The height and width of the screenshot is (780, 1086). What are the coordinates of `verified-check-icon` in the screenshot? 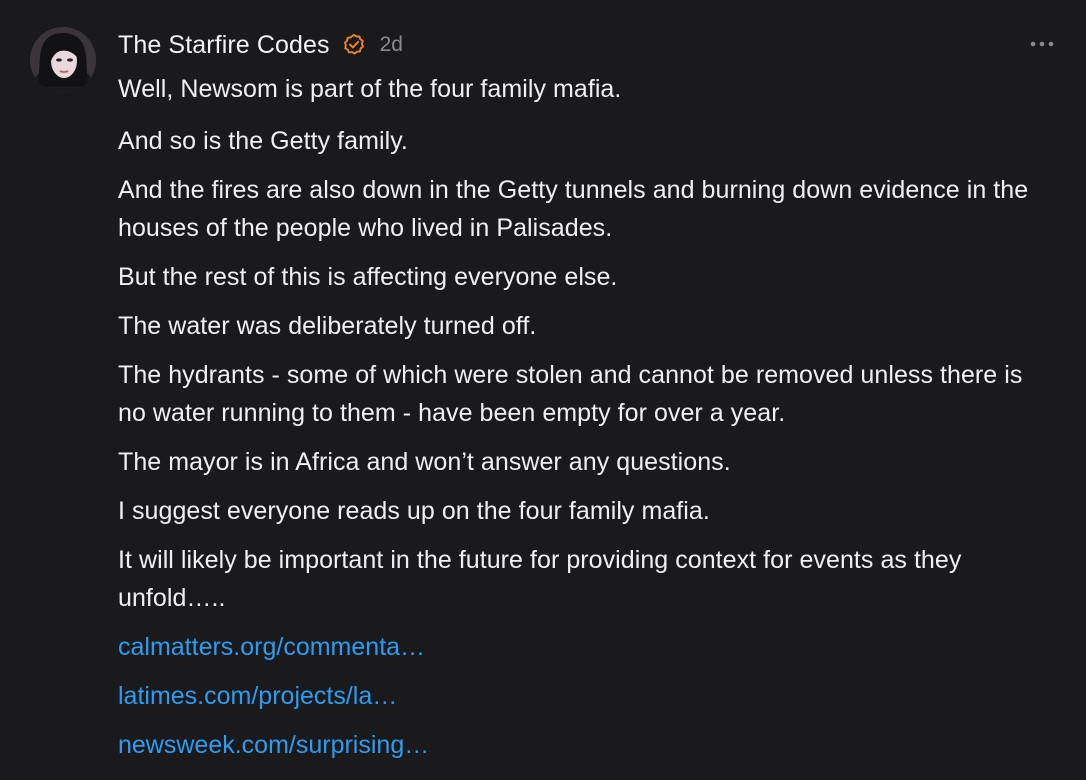 It's located at (354, 45).